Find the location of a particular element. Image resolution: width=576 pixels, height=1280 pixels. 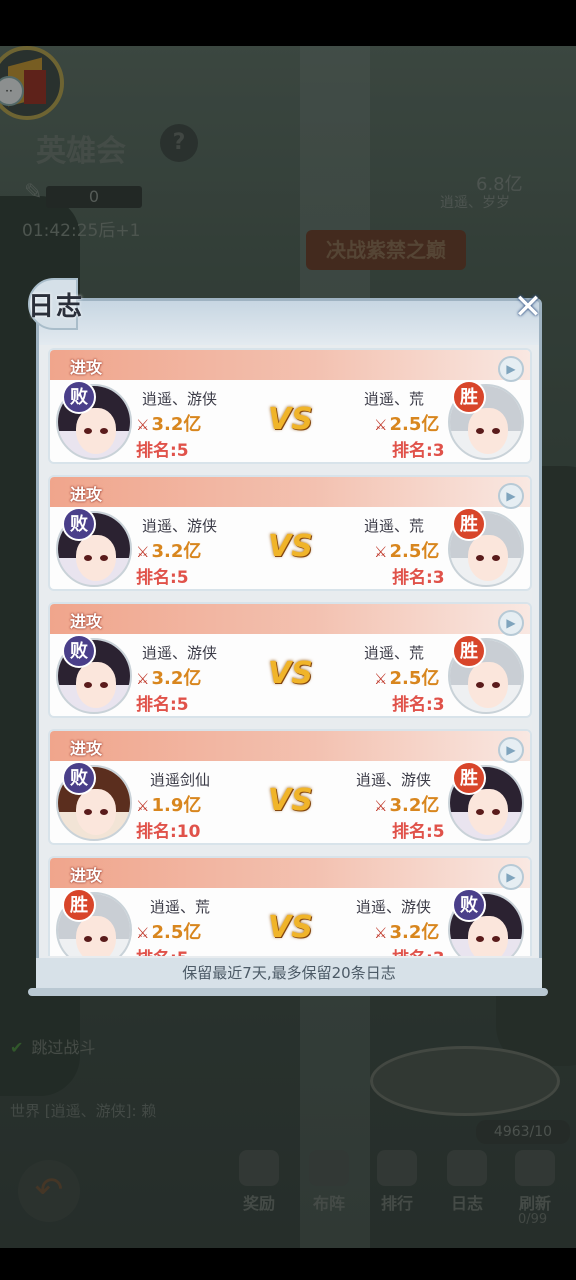

close-icon: ✕ is located at coordinates (528, 307).